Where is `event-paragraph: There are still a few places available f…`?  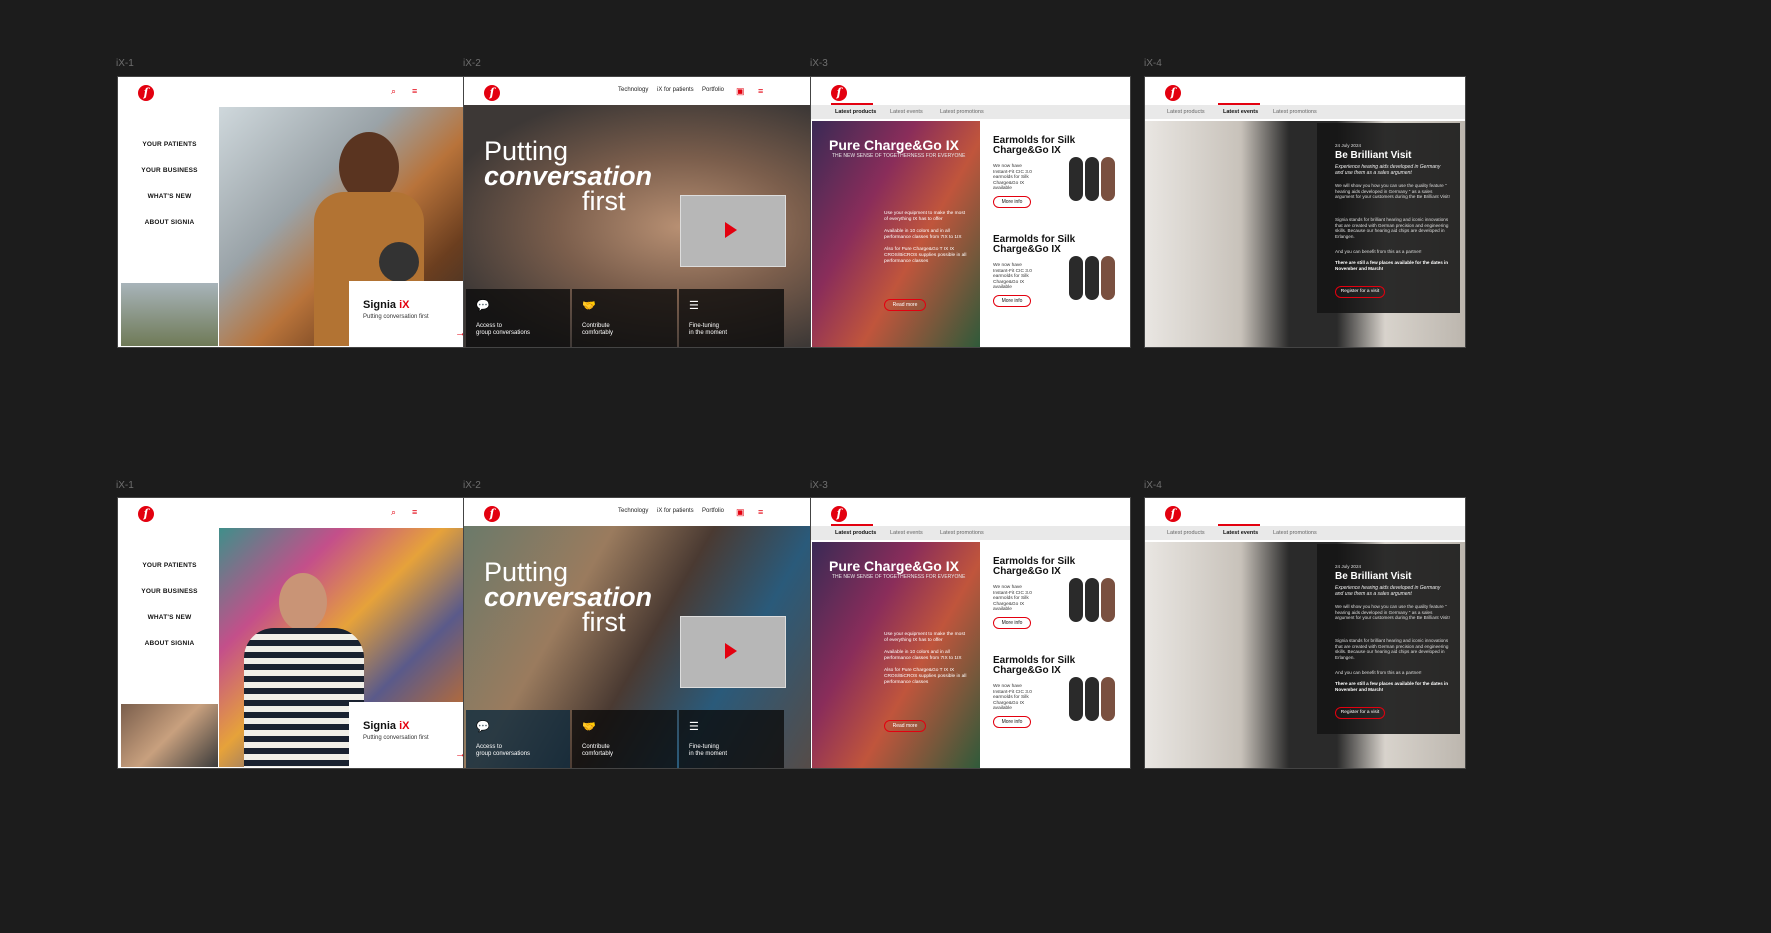 event-paragraph: There are still a few places available f… is located at coordinates (1392, 686).